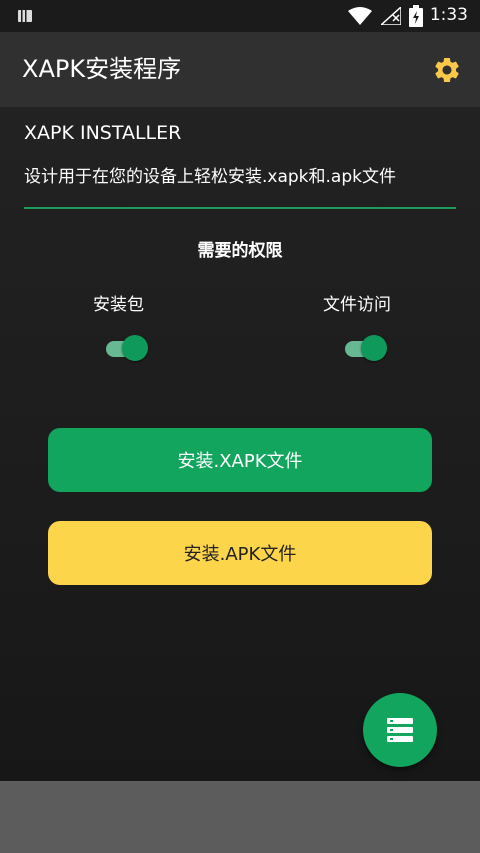 Image resolution: width=480 pixels, height=853 pixels. What do you see at coordinates (102, 69) in the screenshot?
I see `app-title: XAPK安装程序` at bounding box center [102, 69].